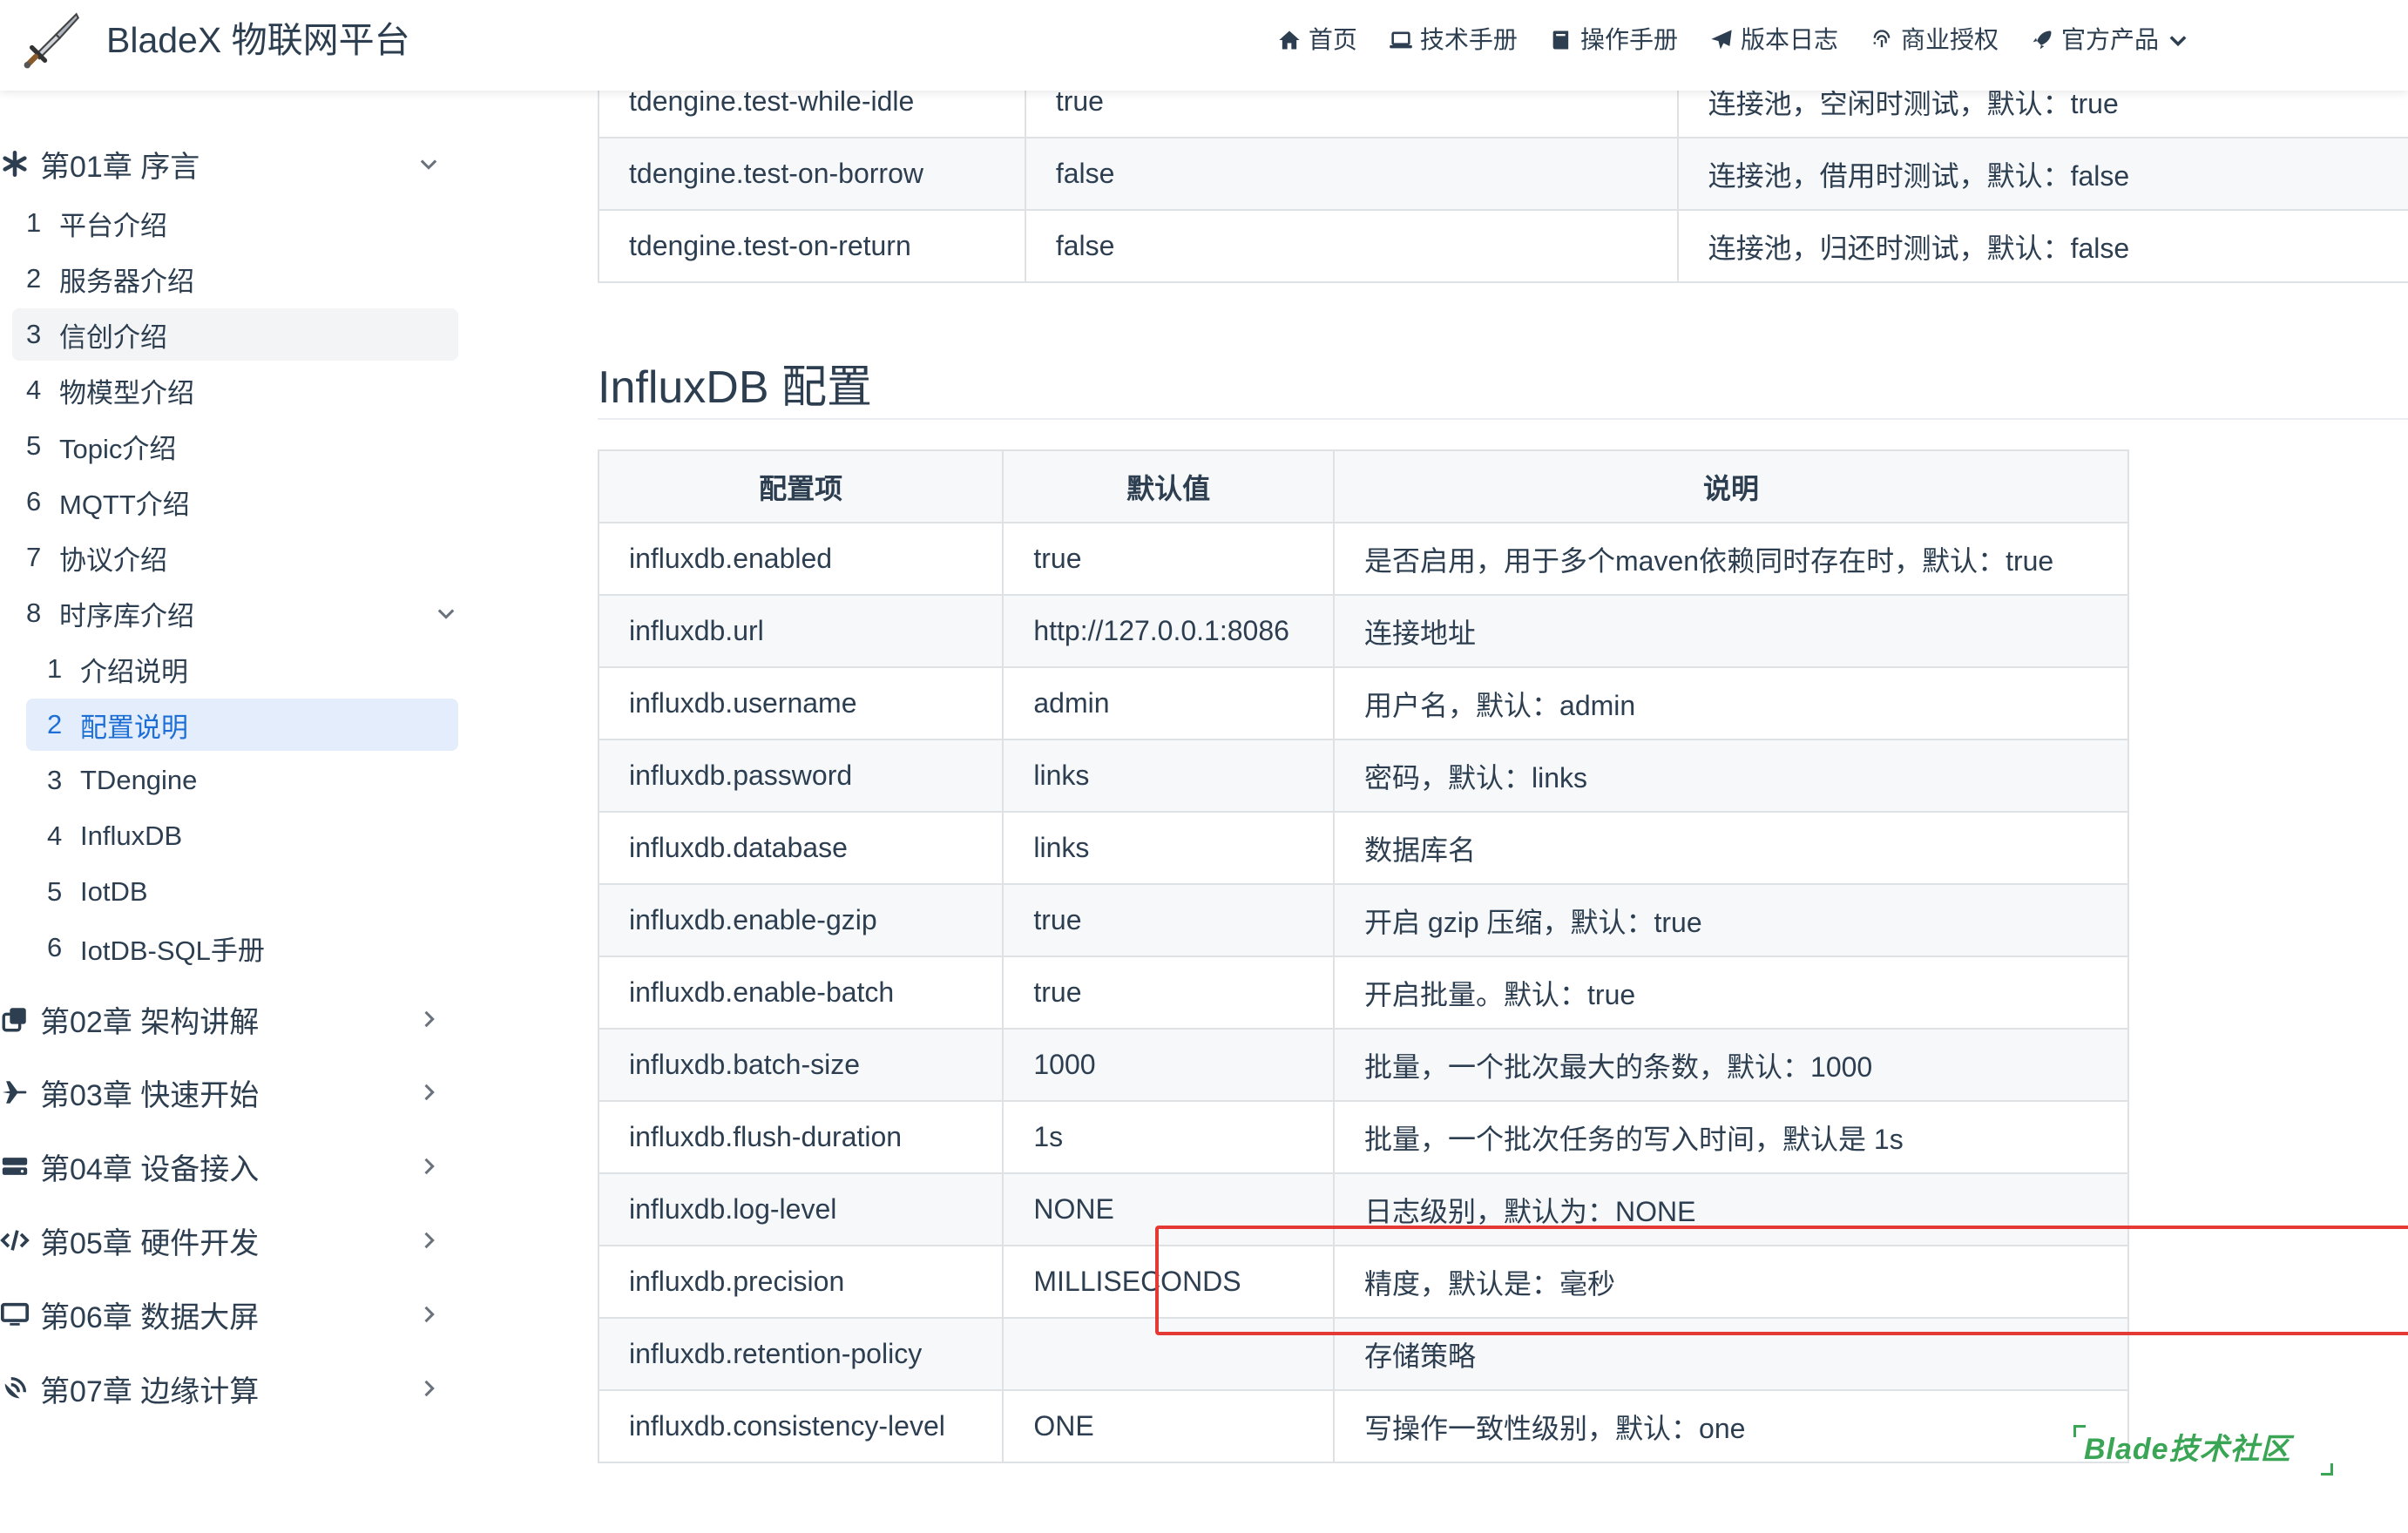  What do you see at coordinates (1731, 1282) in the screenshot?
I see `config-desc: 精度，默认是：毫秒` at bounding box center [1731, 1282].